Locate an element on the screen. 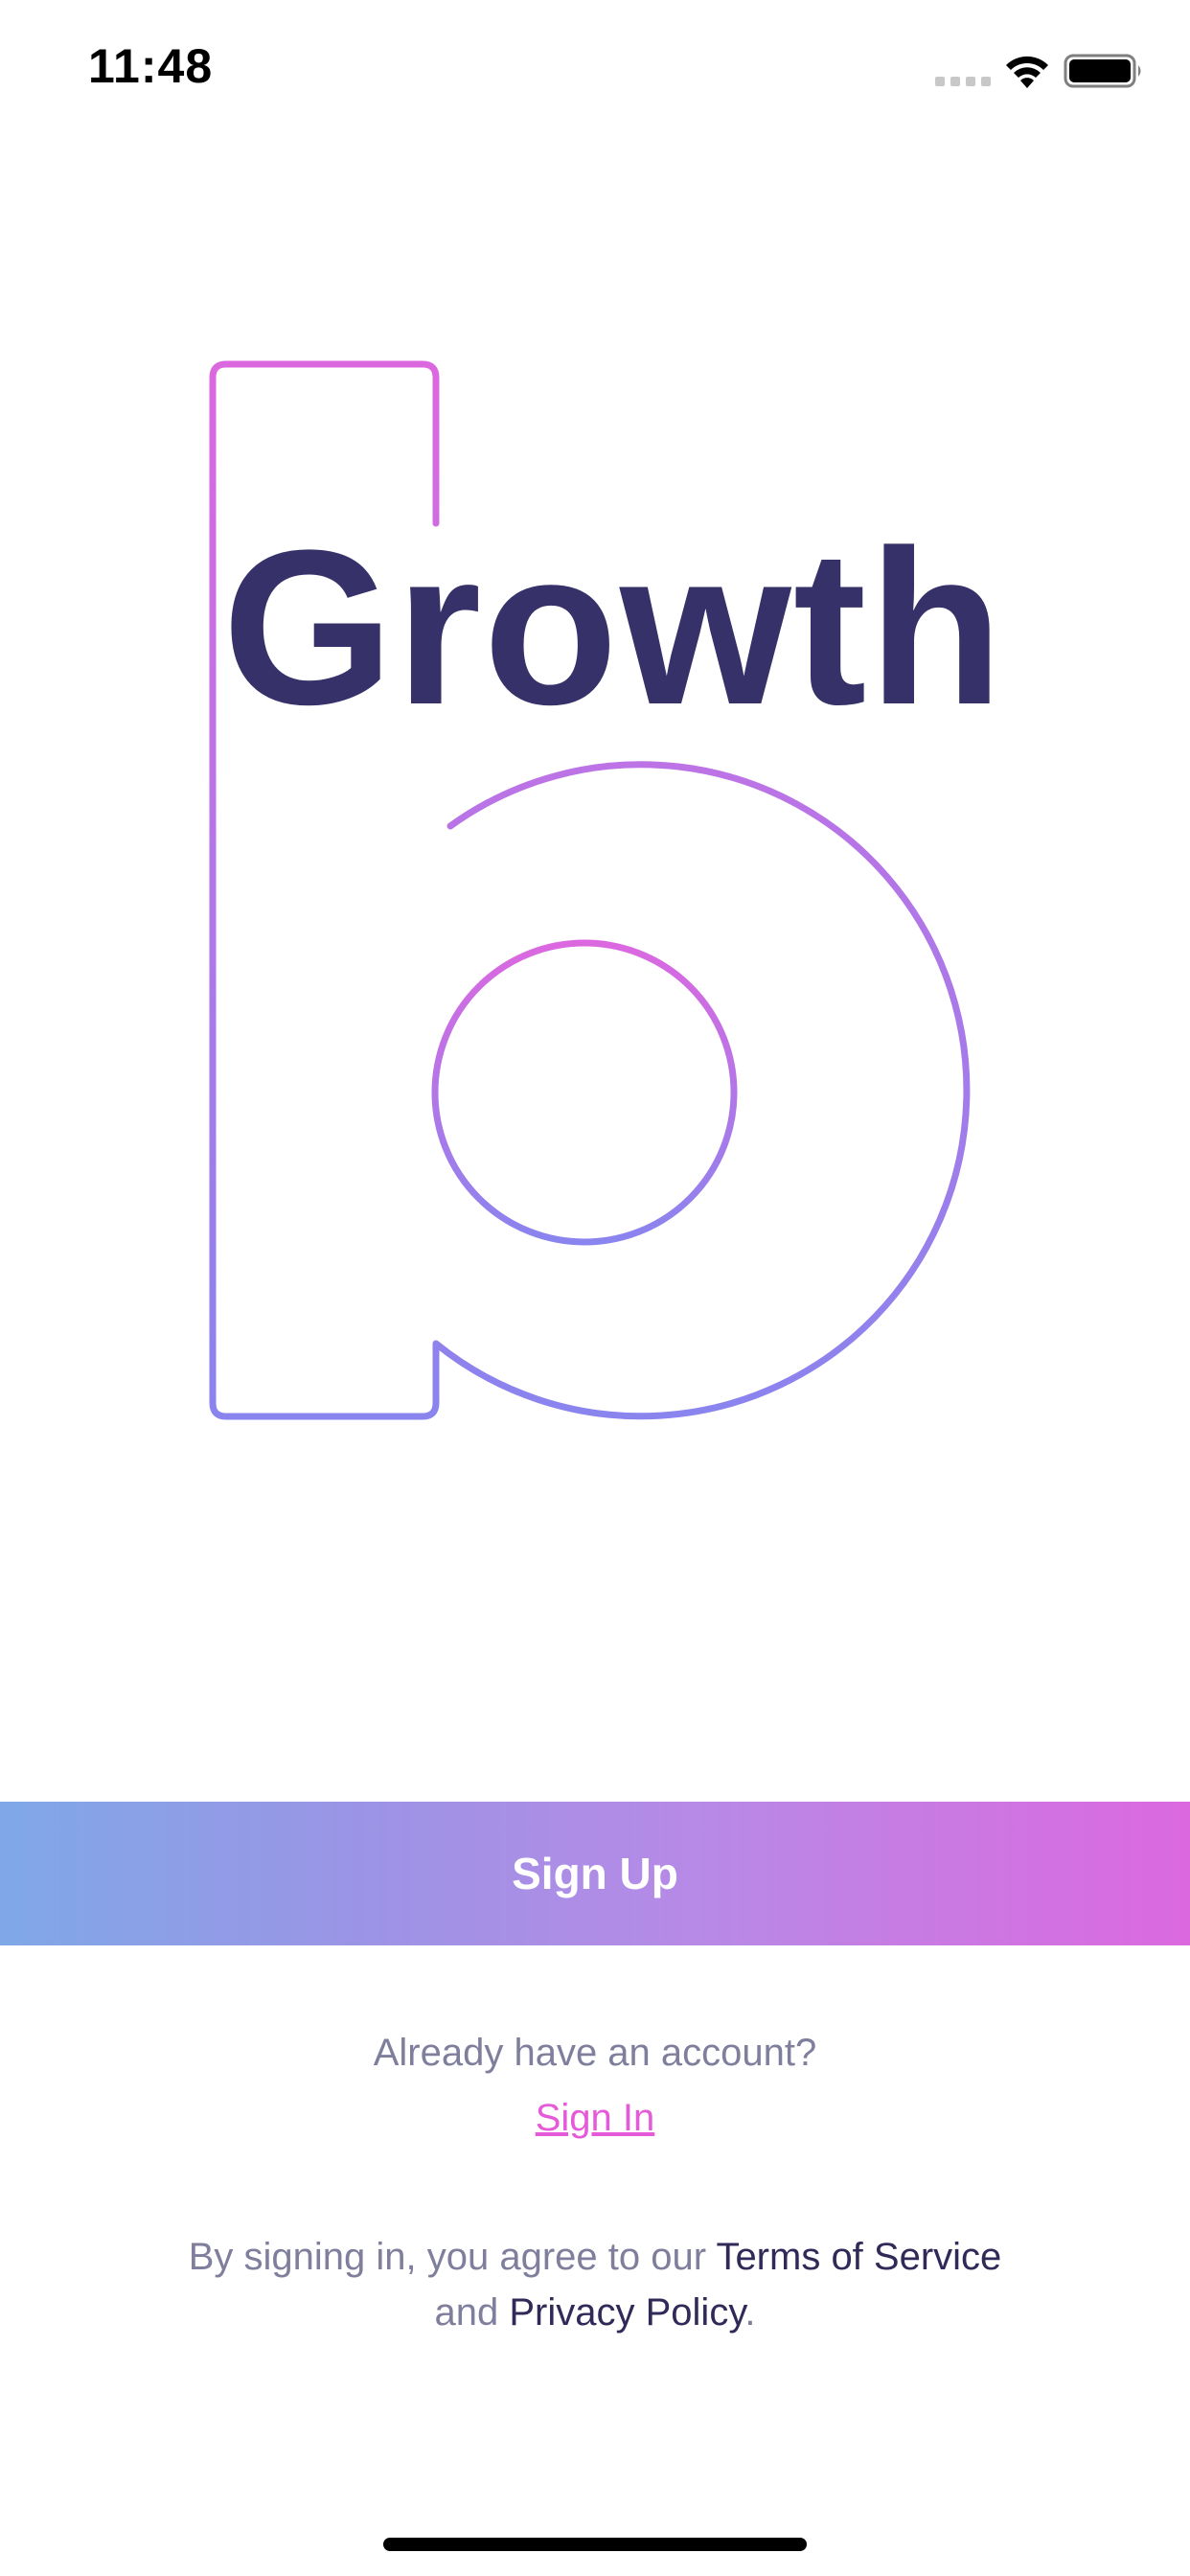 The image size is (1190, 2576). logo-wordmark: Growth is located at coordinates (614, 627).